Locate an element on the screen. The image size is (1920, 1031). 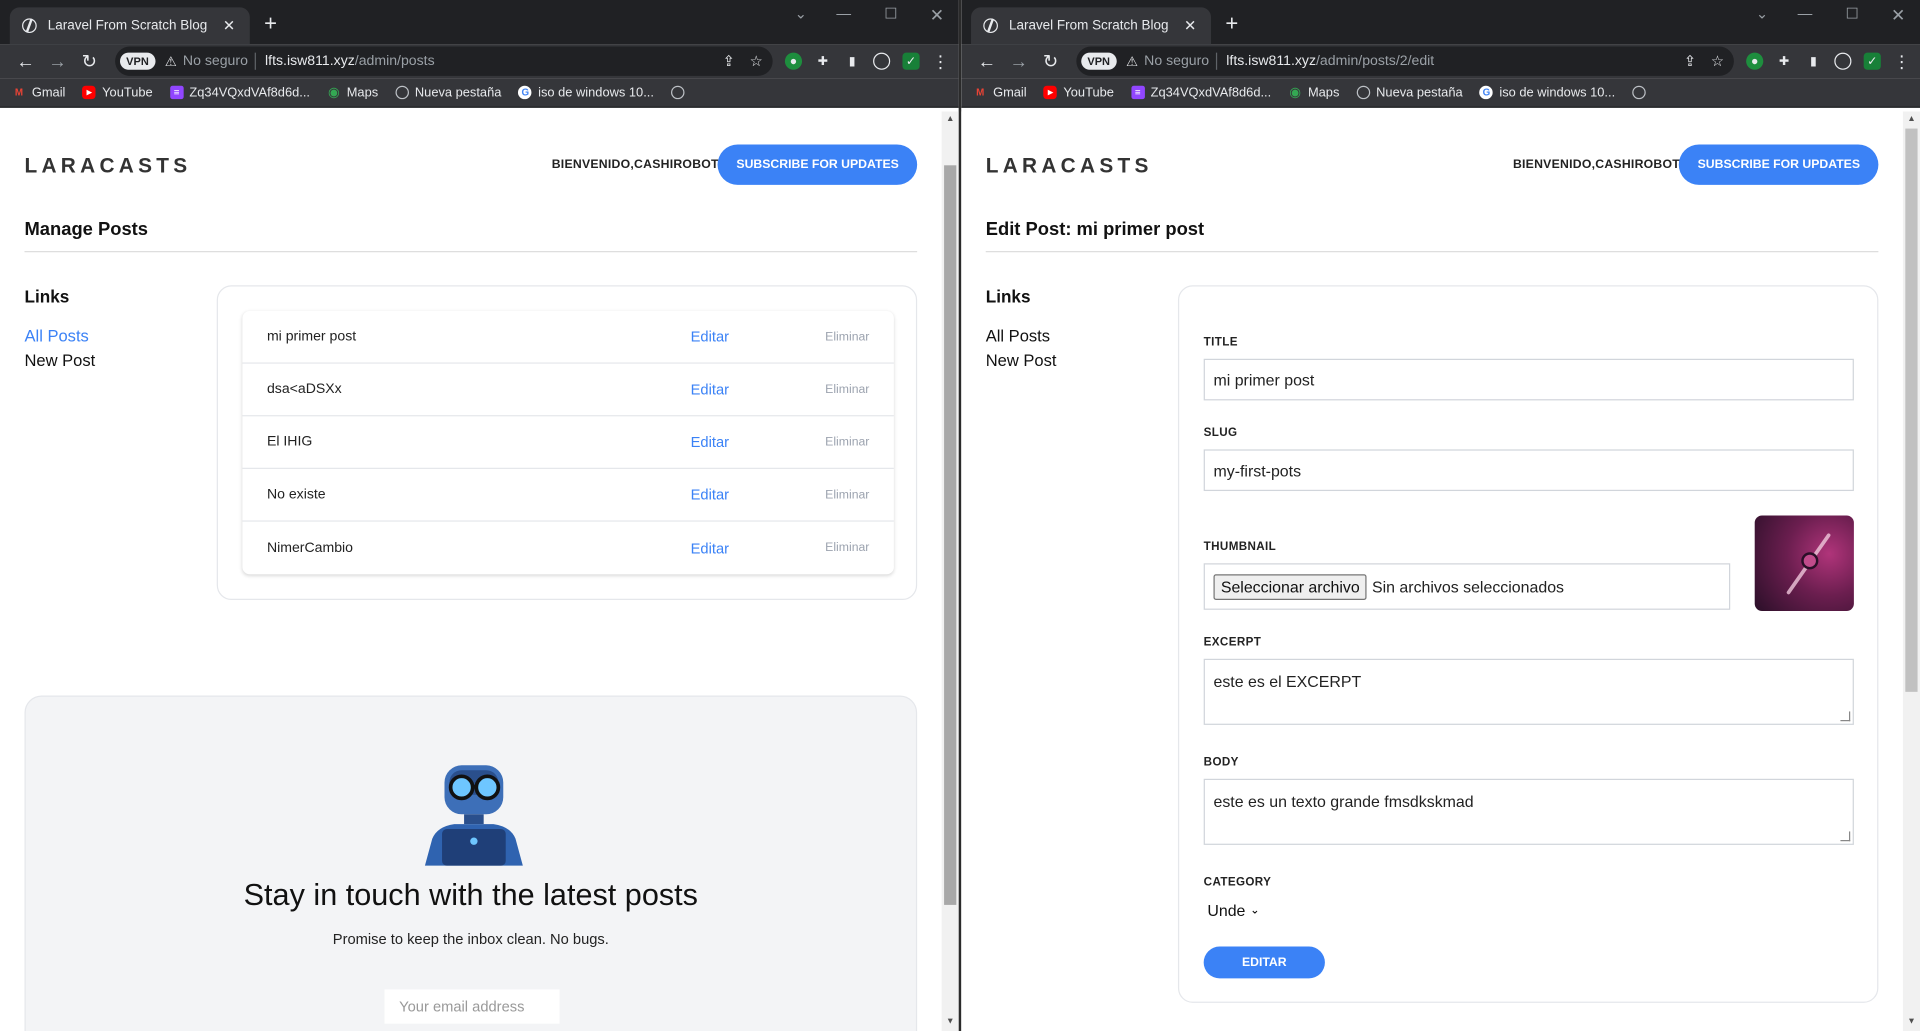
tab-title: Laravel From Scratch Blog is located at coordinates (1088, 26).